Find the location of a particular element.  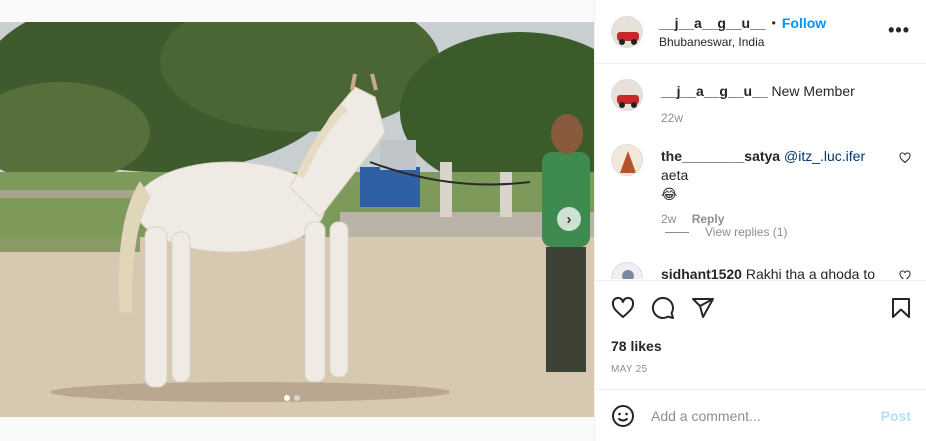

bookmark-icon is located at coordinates (901, 308).